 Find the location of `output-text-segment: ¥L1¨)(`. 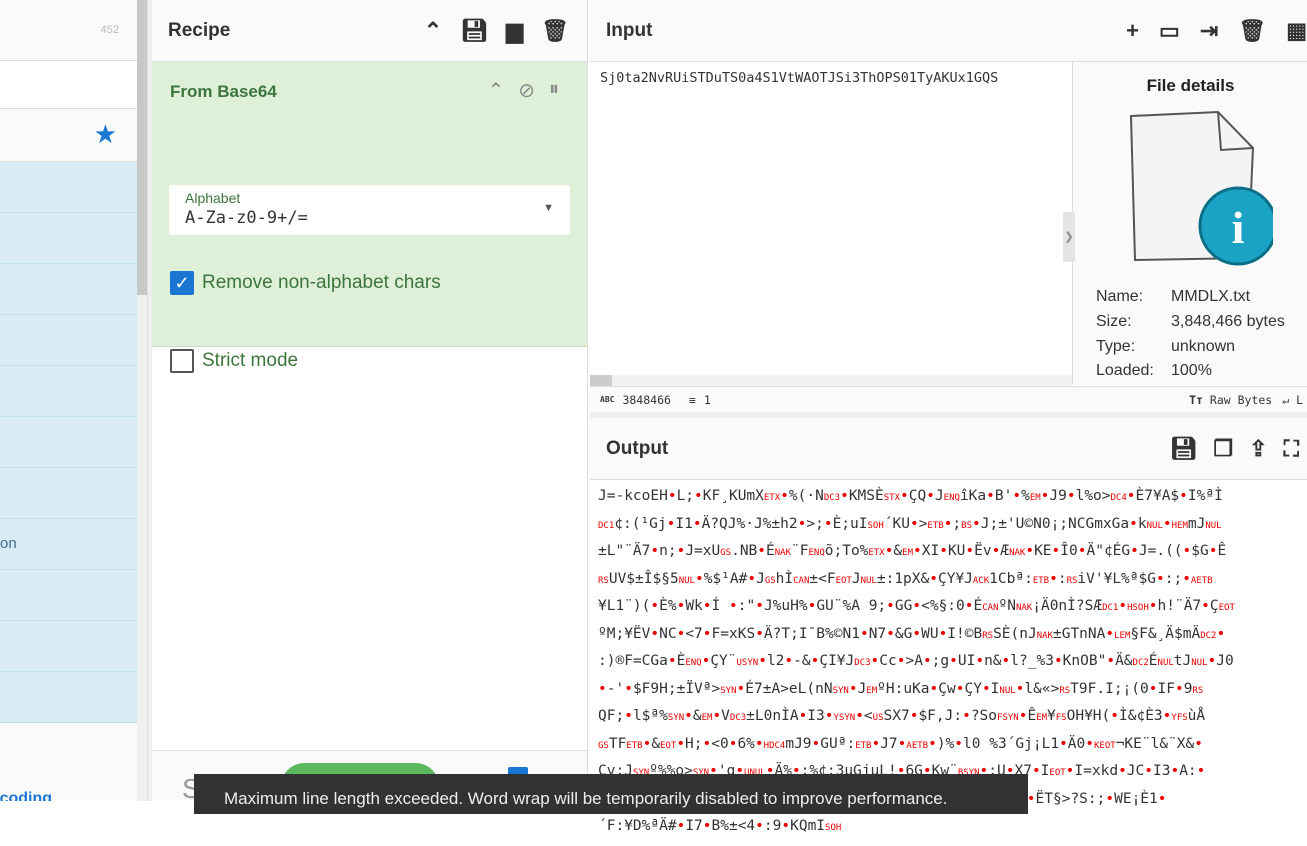

output-text-segment: ¥L1¨)( is located at coordinates (624, 606).